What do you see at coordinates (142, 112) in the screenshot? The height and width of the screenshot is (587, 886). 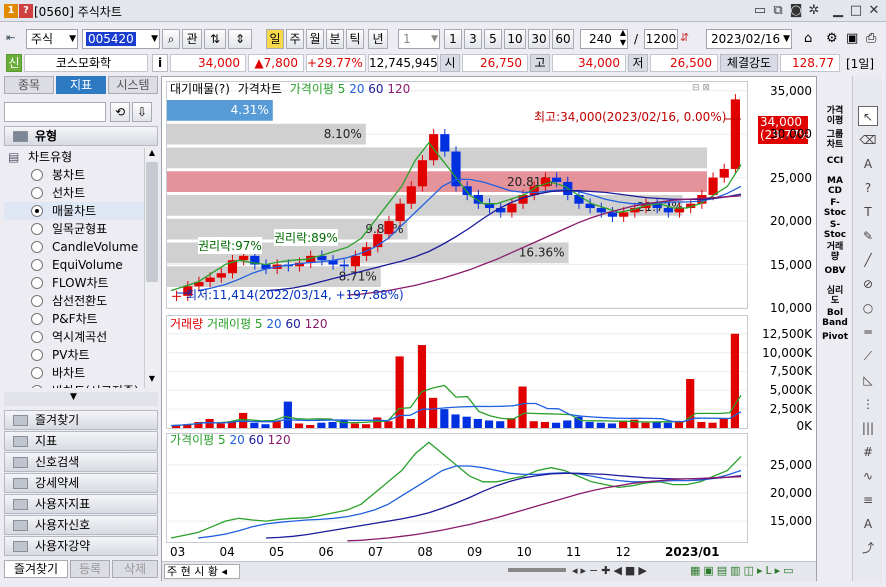 I see `download-icon: ⇩` at bounding box center [142, 112].